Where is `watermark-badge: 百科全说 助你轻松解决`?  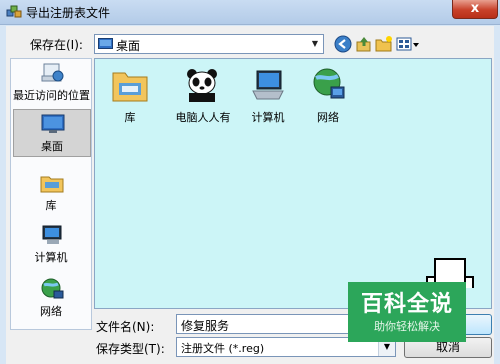
watermark-badge: 百科全说 助你轻松解决 is located at coordinates (407, 312).